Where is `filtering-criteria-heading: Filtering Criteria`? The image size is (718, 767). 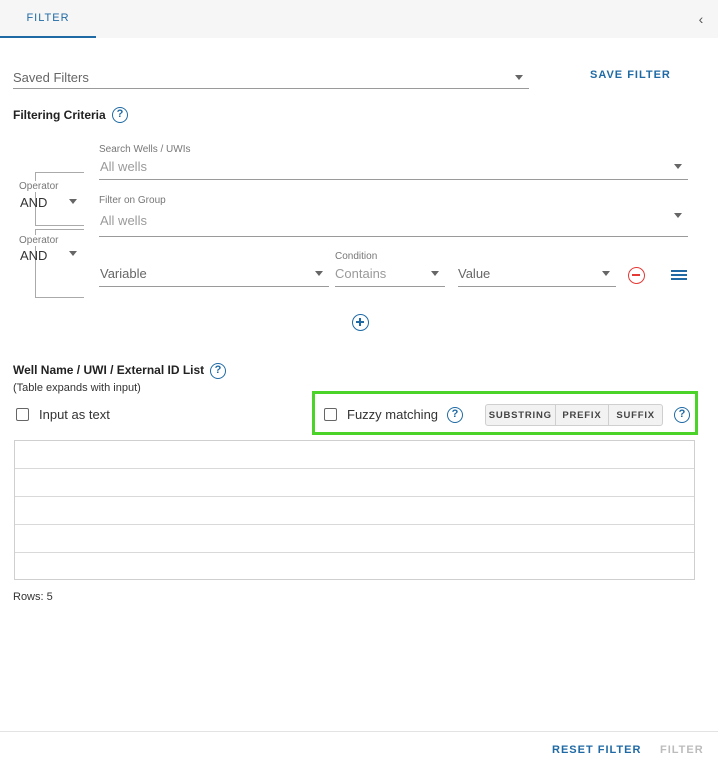 filtering-criteria-heading: Filtering Criteria is located at coordinates (59, 115).